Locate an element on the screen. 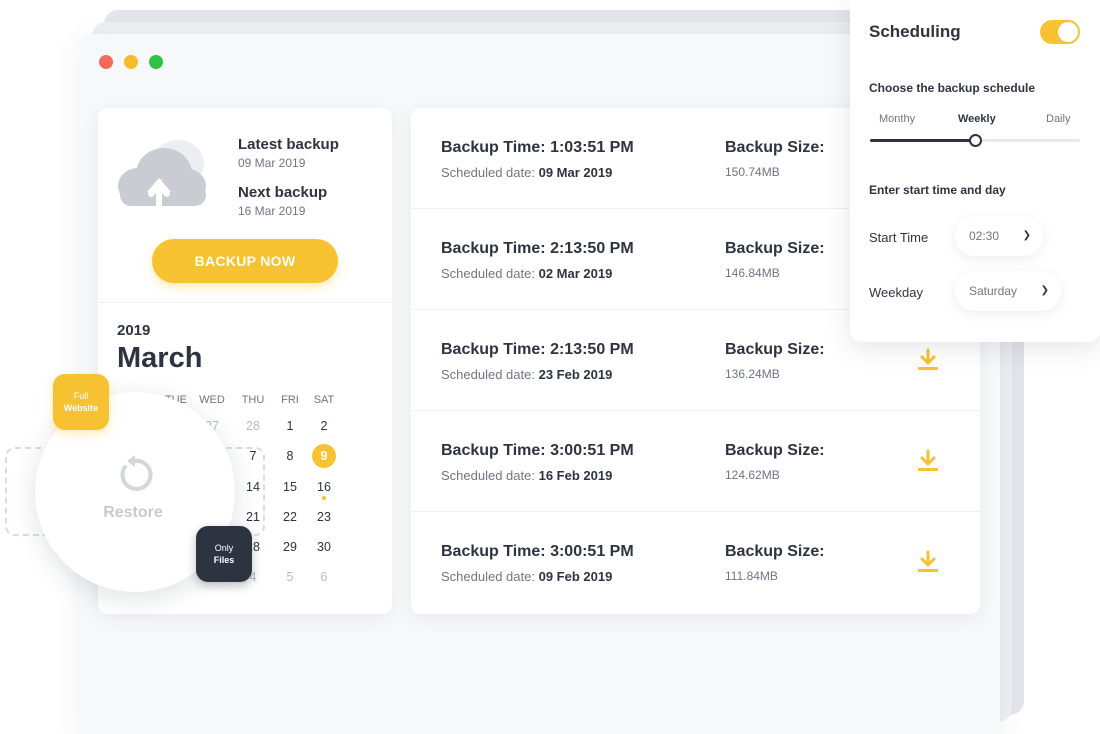  scheduled-date: Scheduled date: 23 Feb 2019 is located at coordinates (526, 374).